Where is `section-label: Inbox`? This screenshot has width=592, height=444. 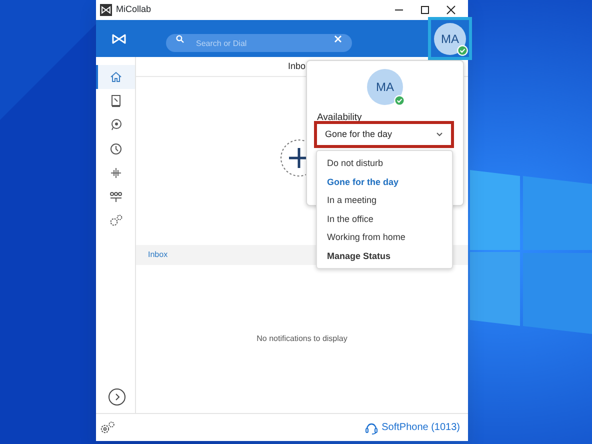
section-label: Inbox is located at coordinates (158, 255).